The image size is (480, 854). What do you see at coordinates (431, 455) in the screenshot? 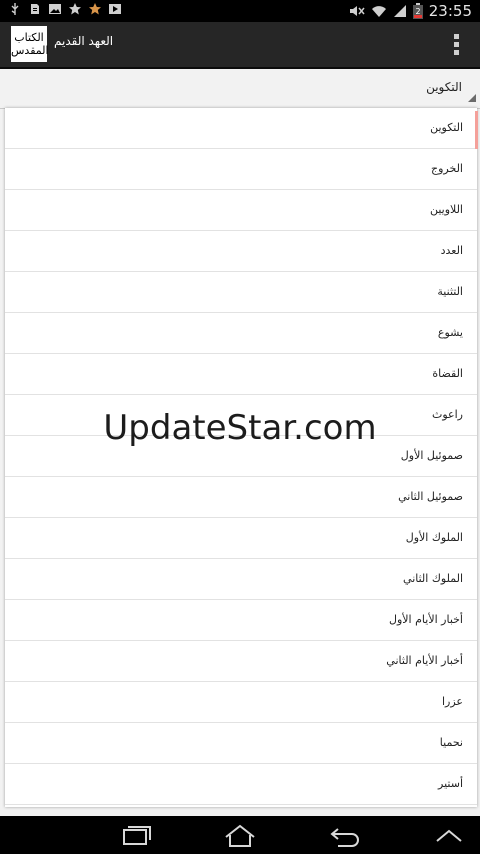
I see `list-item-label: صموئيل الأول` at bounding box center [431, 455].